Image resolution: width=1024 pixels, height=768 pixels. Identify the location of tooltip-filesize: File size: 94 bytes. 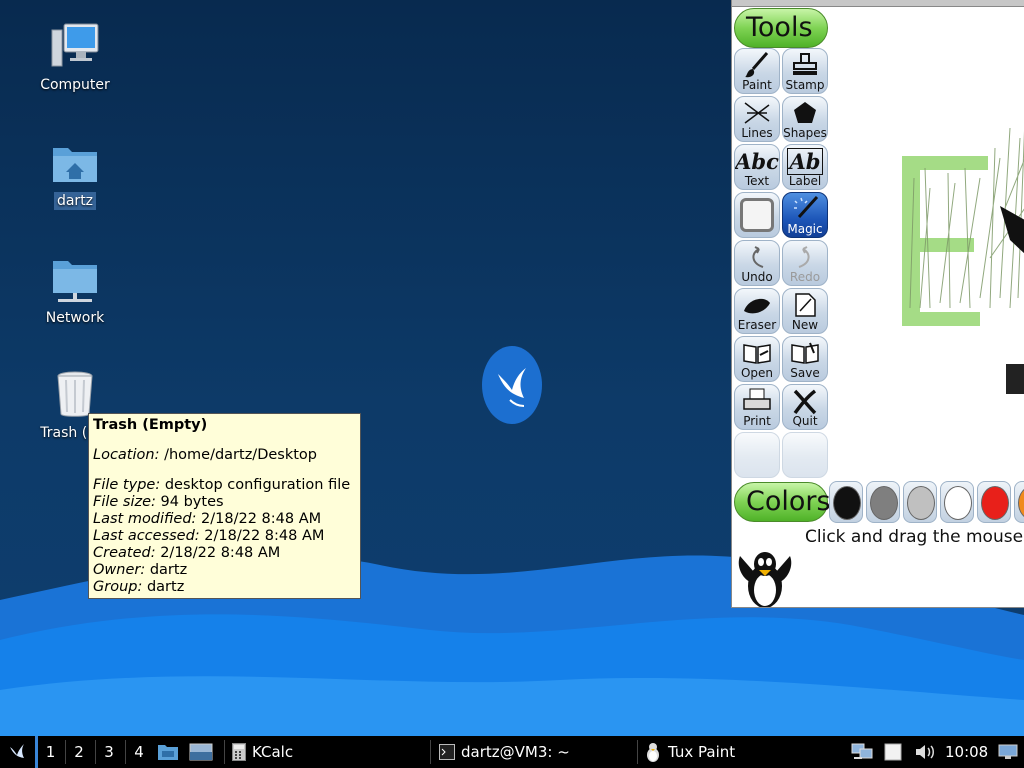
(158, 502).